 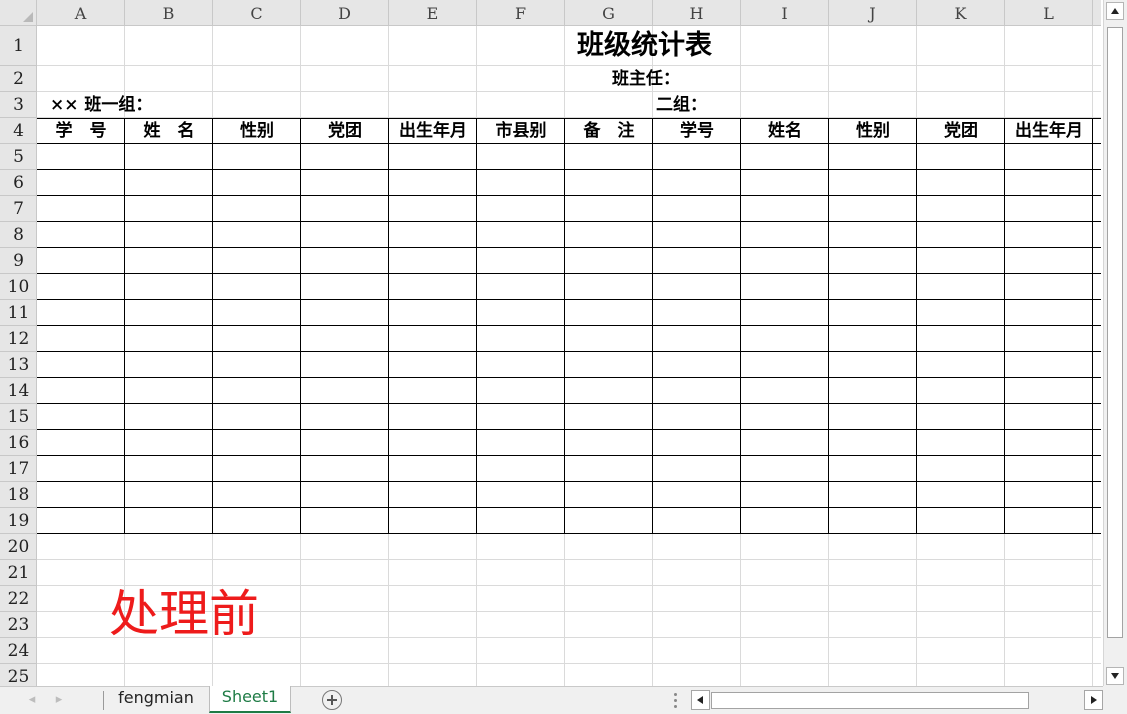 What do you see at coordinates (184, 614) in the screenshot?
I see `overlay-annotation-text: 处理前` at bounding box center [184, 614].